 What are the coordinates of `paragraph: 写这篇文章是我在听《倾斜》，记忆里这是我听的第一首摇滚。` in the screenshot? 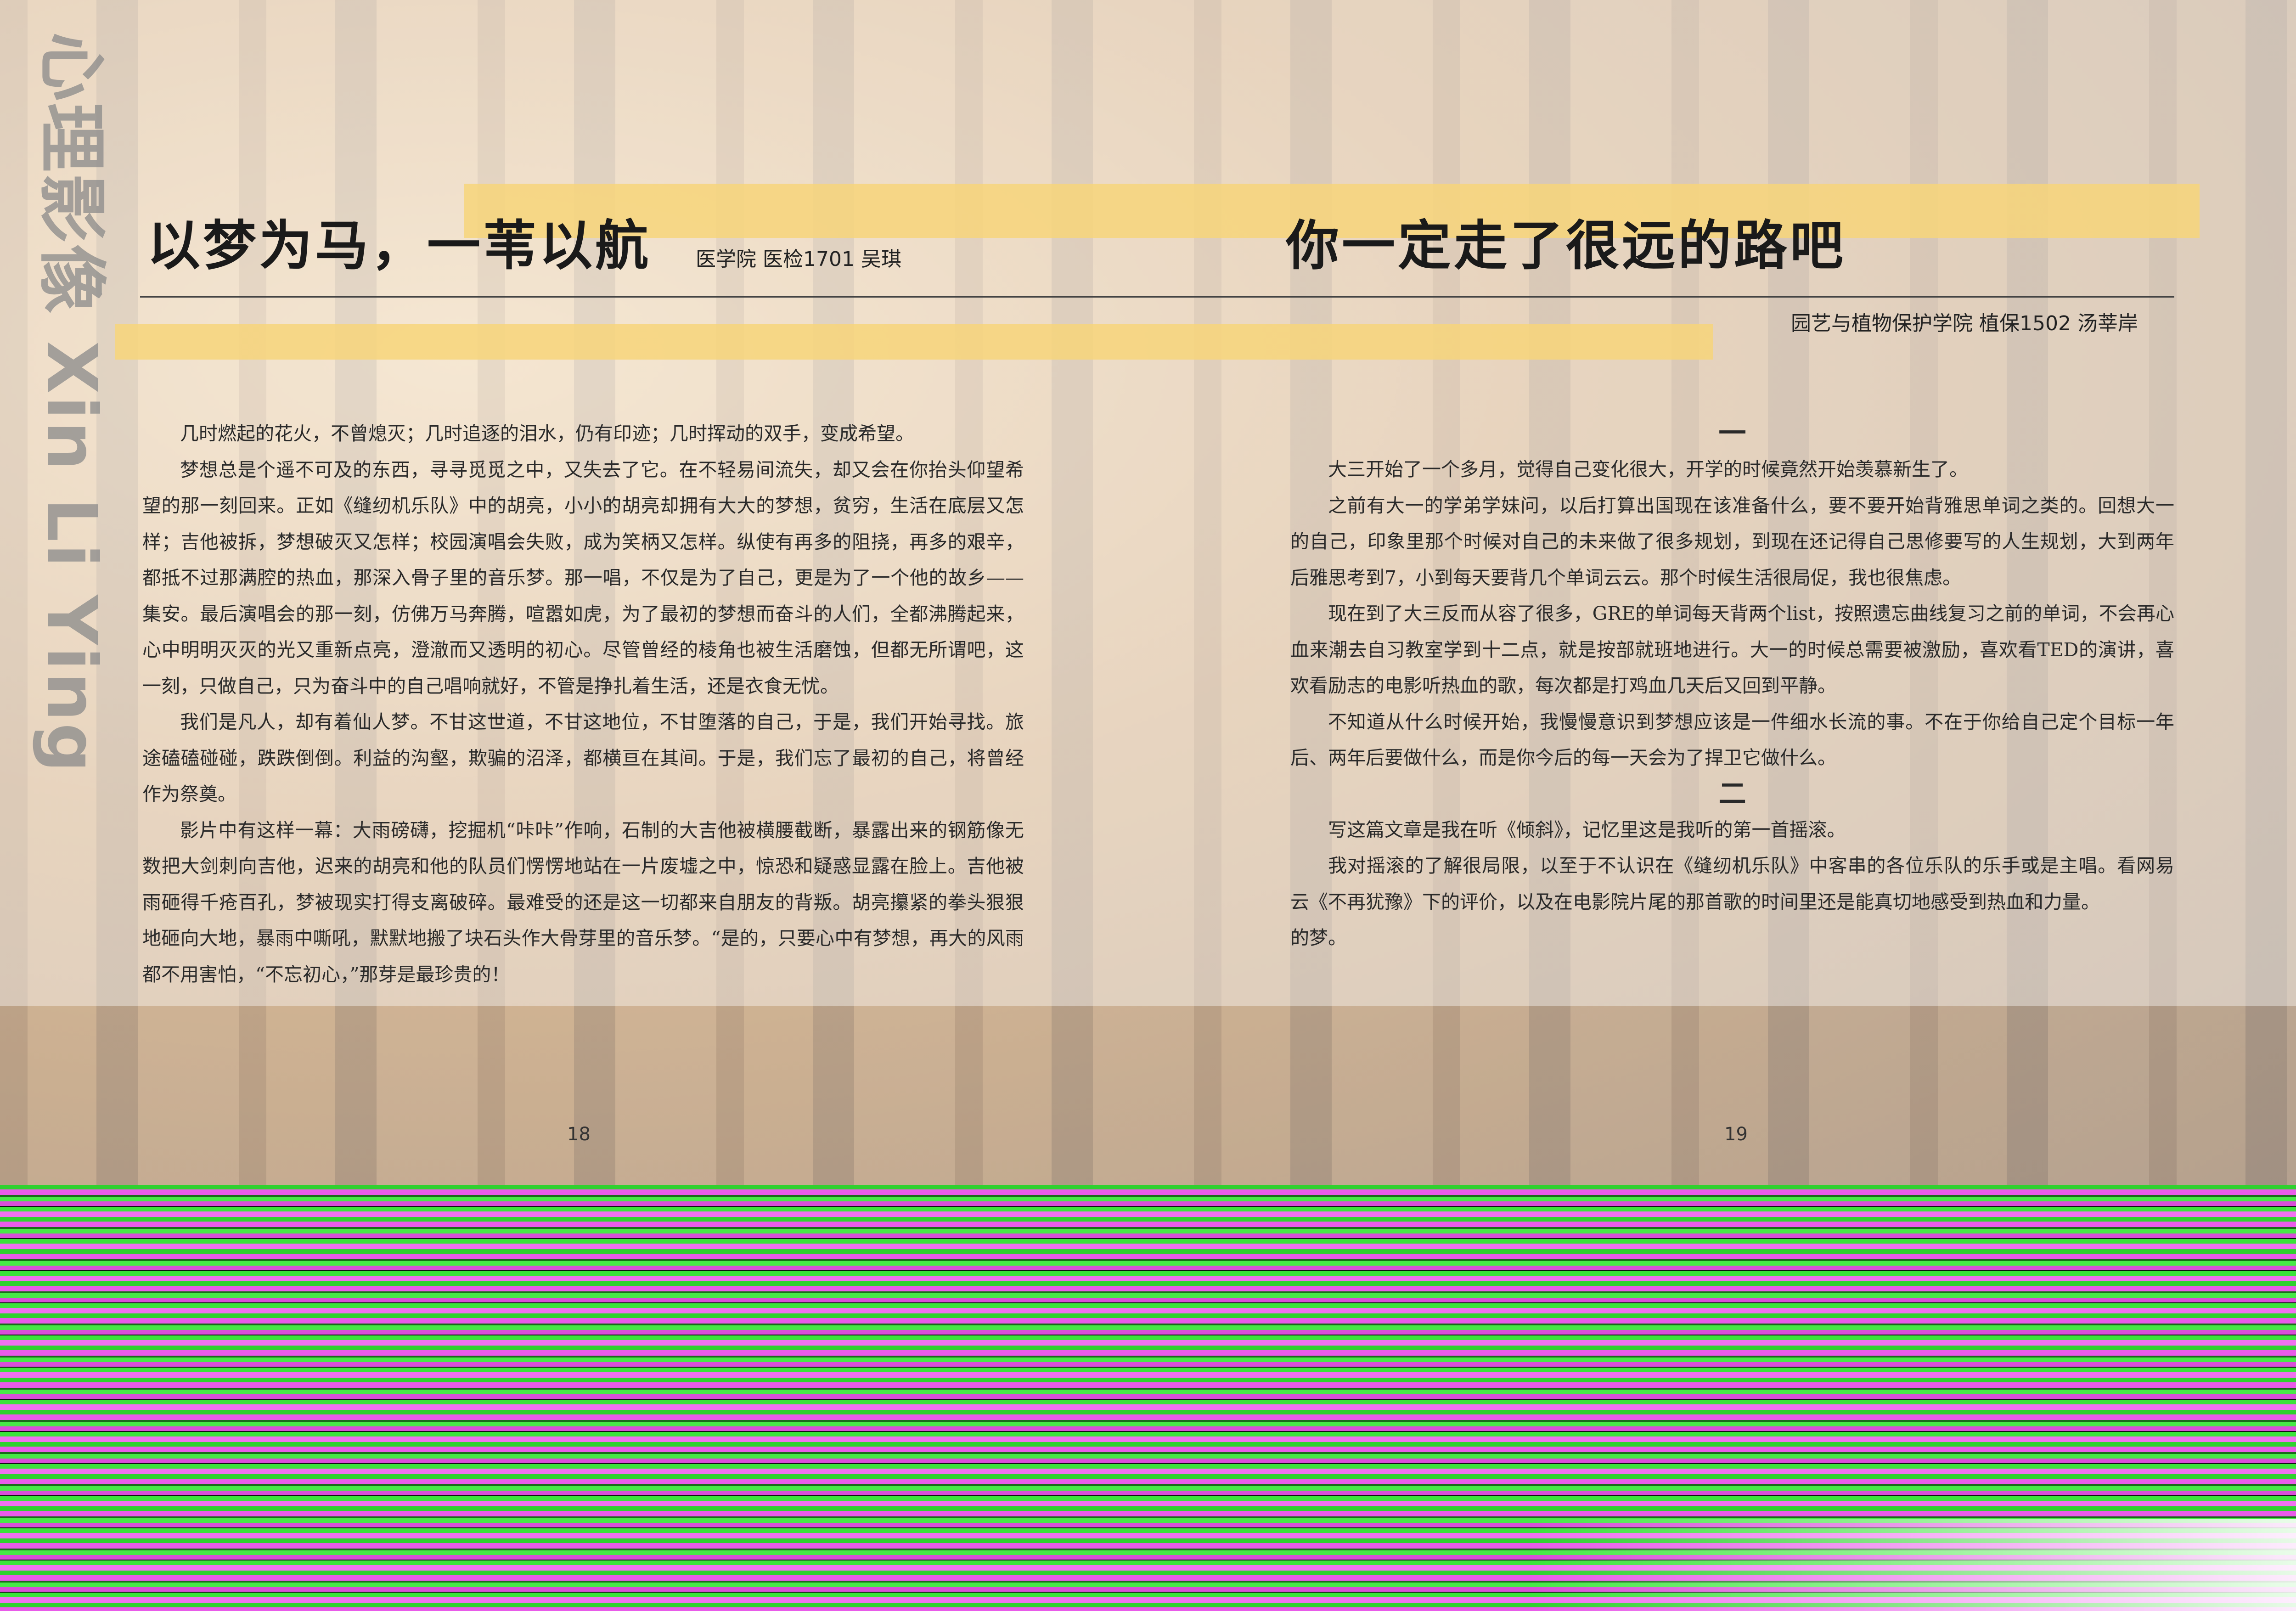 It's located at (1587, 829).